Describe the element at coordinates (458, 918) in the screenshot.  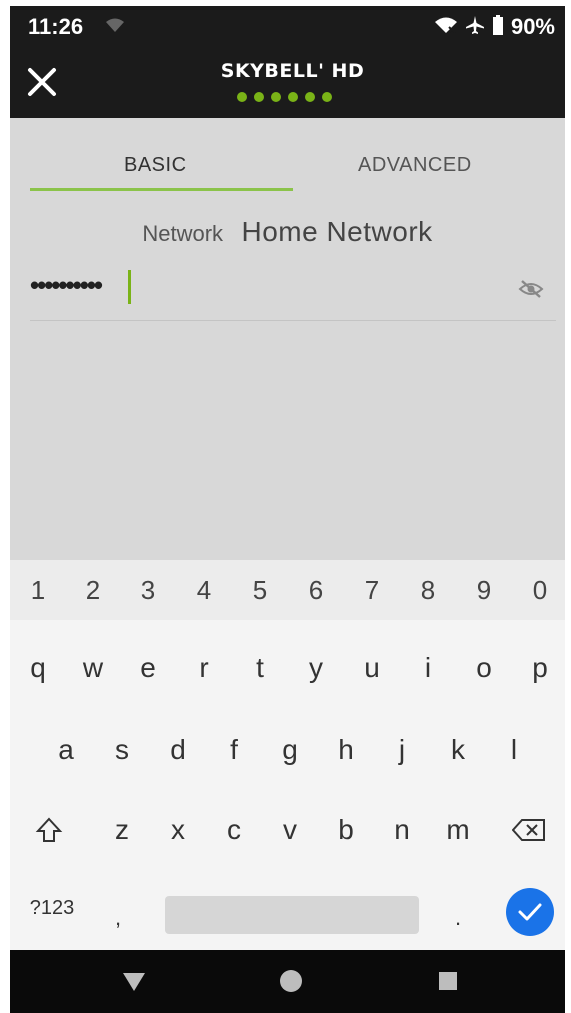
I see `key-period: .` at that location.